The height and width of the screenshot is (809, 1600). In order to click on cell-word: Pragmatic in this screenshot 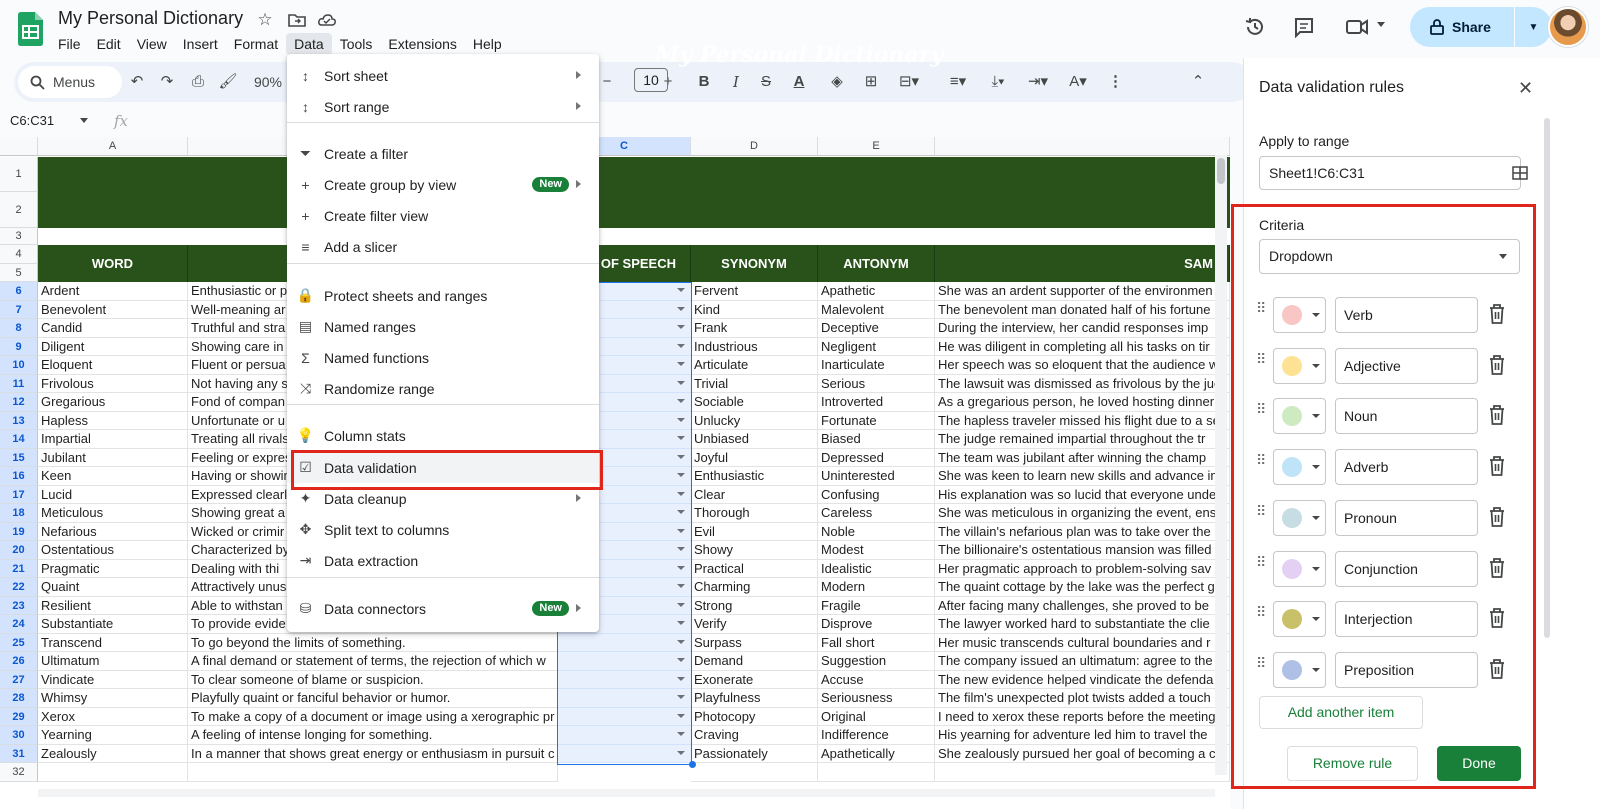, I will do `click(113, 568)`.